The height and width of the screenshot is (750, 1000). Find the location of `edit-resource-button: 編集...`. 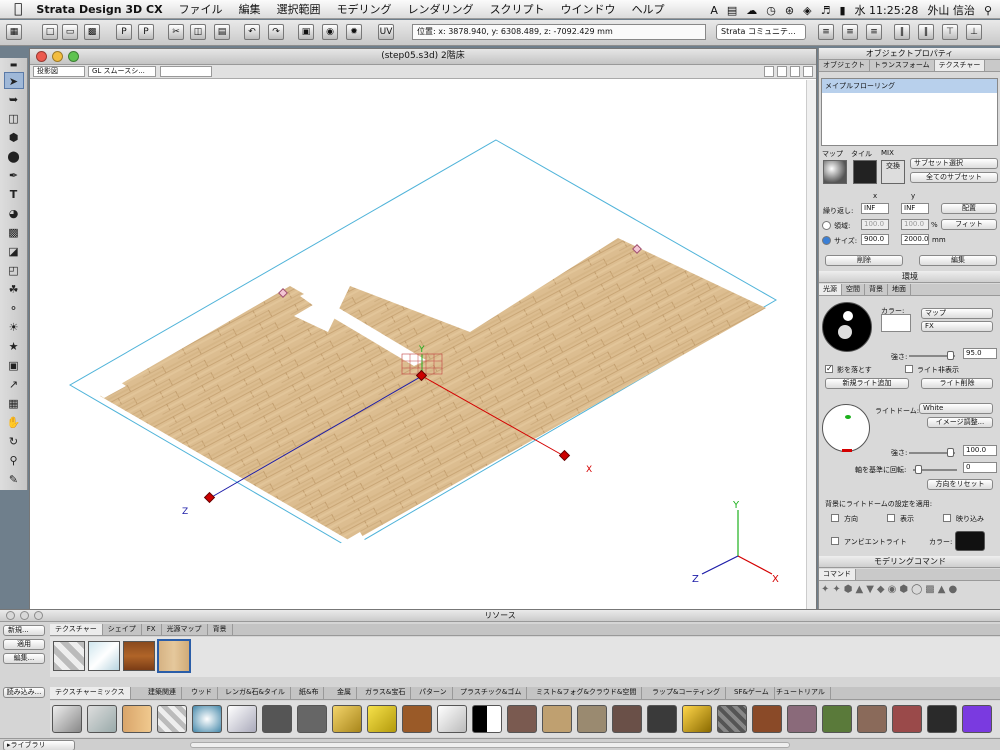

edit-resource-button: 編集... is located at coordinates (24, 658).